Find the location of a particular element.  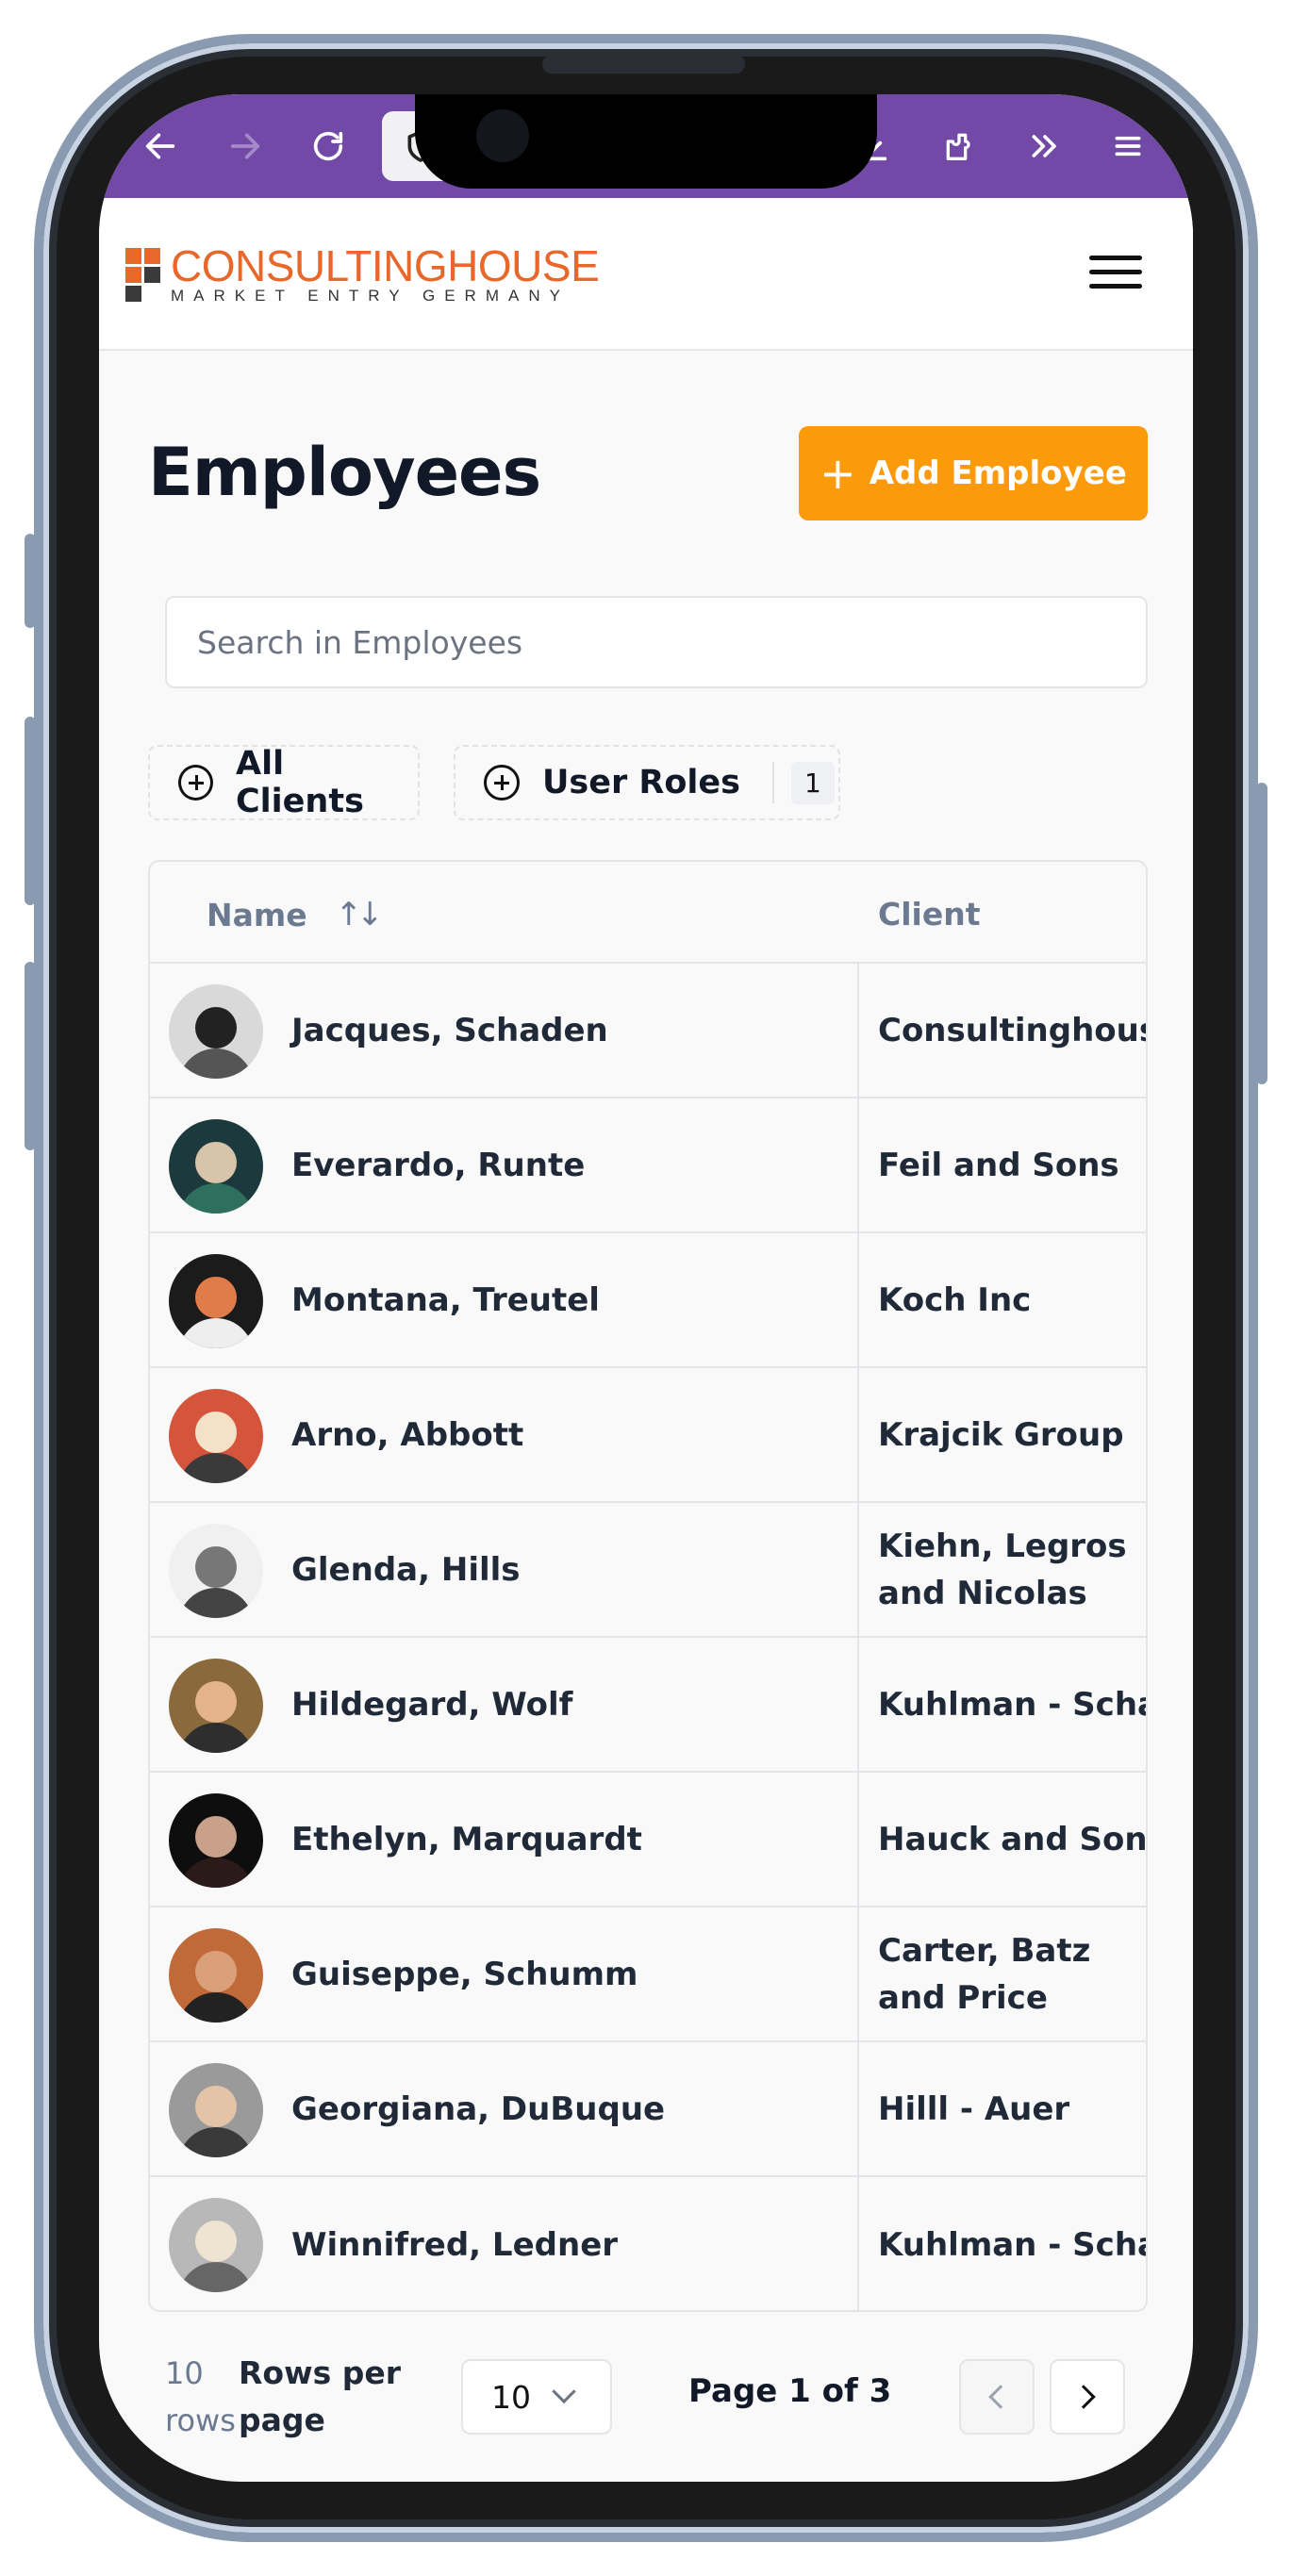

filter-user-roles-label: User Roles is located at coordinates (641, 782).